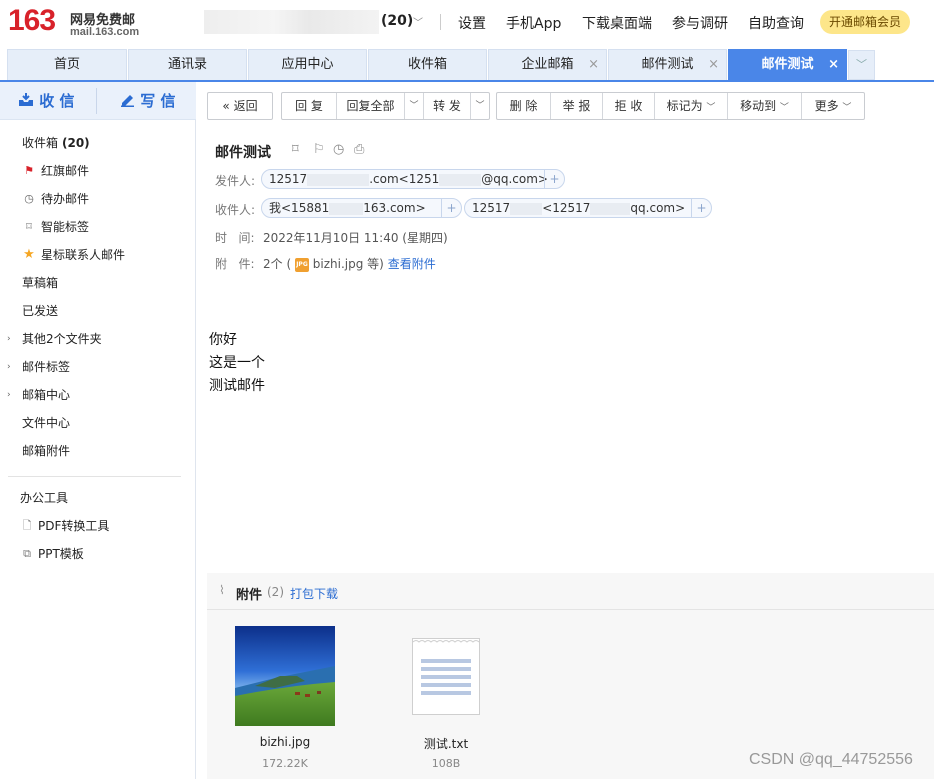  Describe the element at coordinates (249, 595) in the screenshot. I see `attachments-title: 附件` at that location.